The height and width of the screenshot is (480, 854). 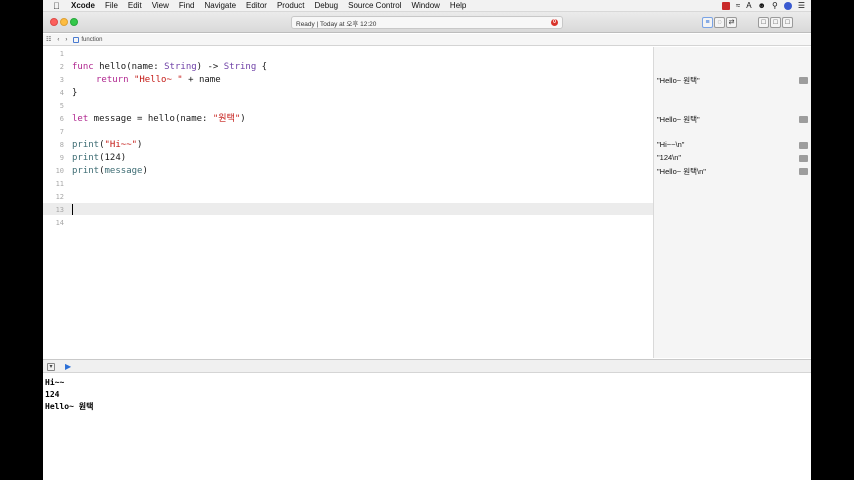 I want to click on code-line-10: print(message), so click(x=110, y=171).